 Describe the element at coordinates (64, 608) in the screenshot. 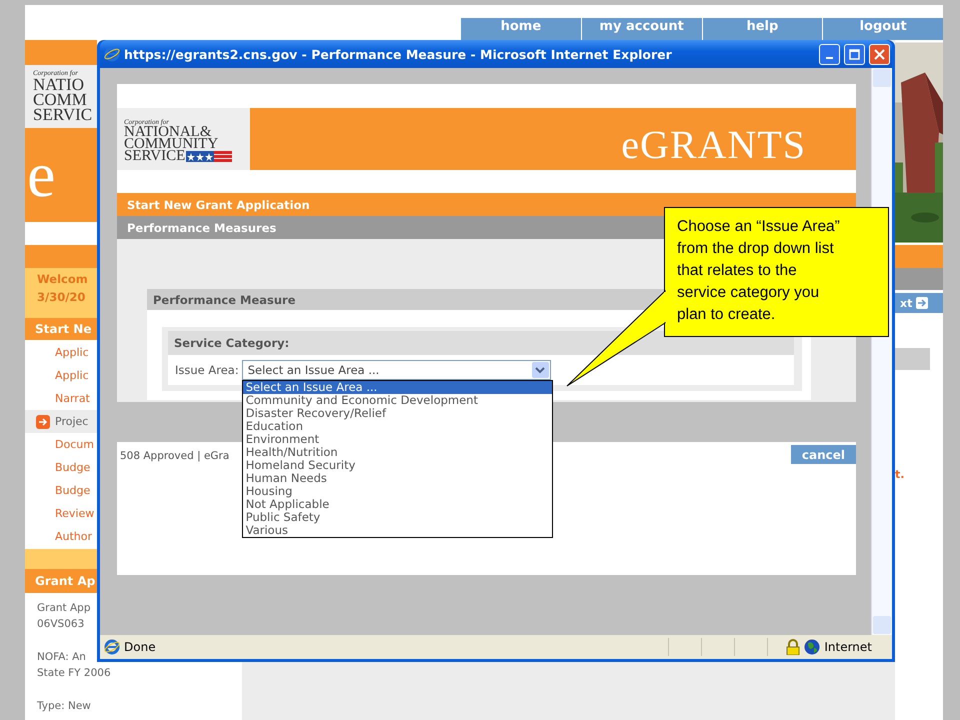

I see `info-text: Grant App` at that location.